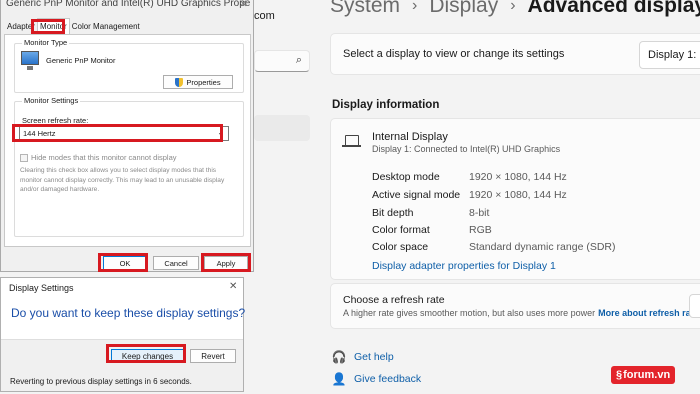 This screenshot has height=394, width=700. I want to click on give-feedback-link: 👤 Give feedback, so click(376, 379).